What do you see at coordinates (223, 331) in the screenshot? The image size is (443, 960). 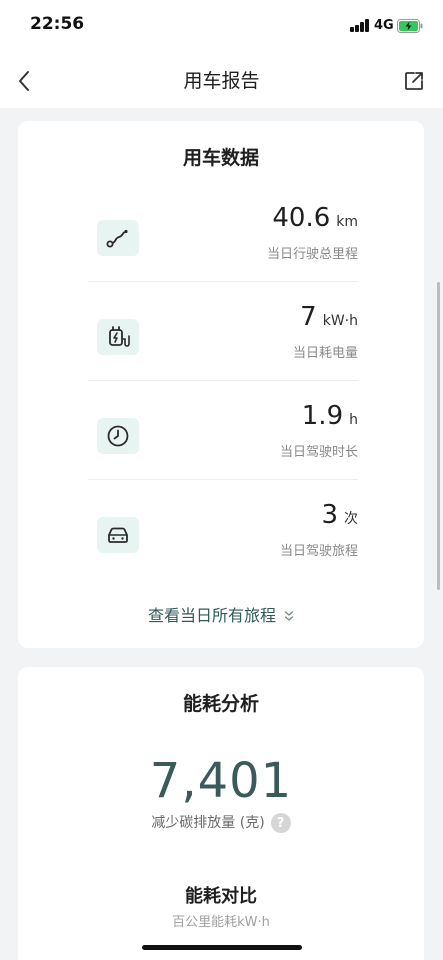 I see `stat-row-energy: 7 kW·h 当日耗电量` at bounding box center [223, 331].